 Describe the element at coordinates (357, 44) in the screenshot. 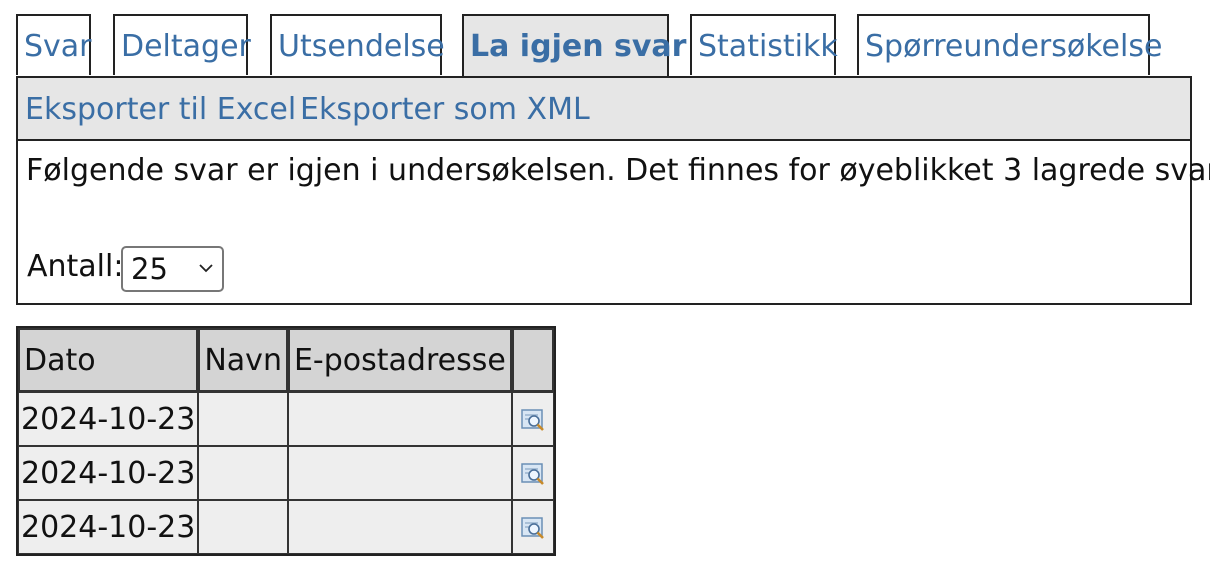

I see `tab-utsendelse: Utsendelse` at that location.